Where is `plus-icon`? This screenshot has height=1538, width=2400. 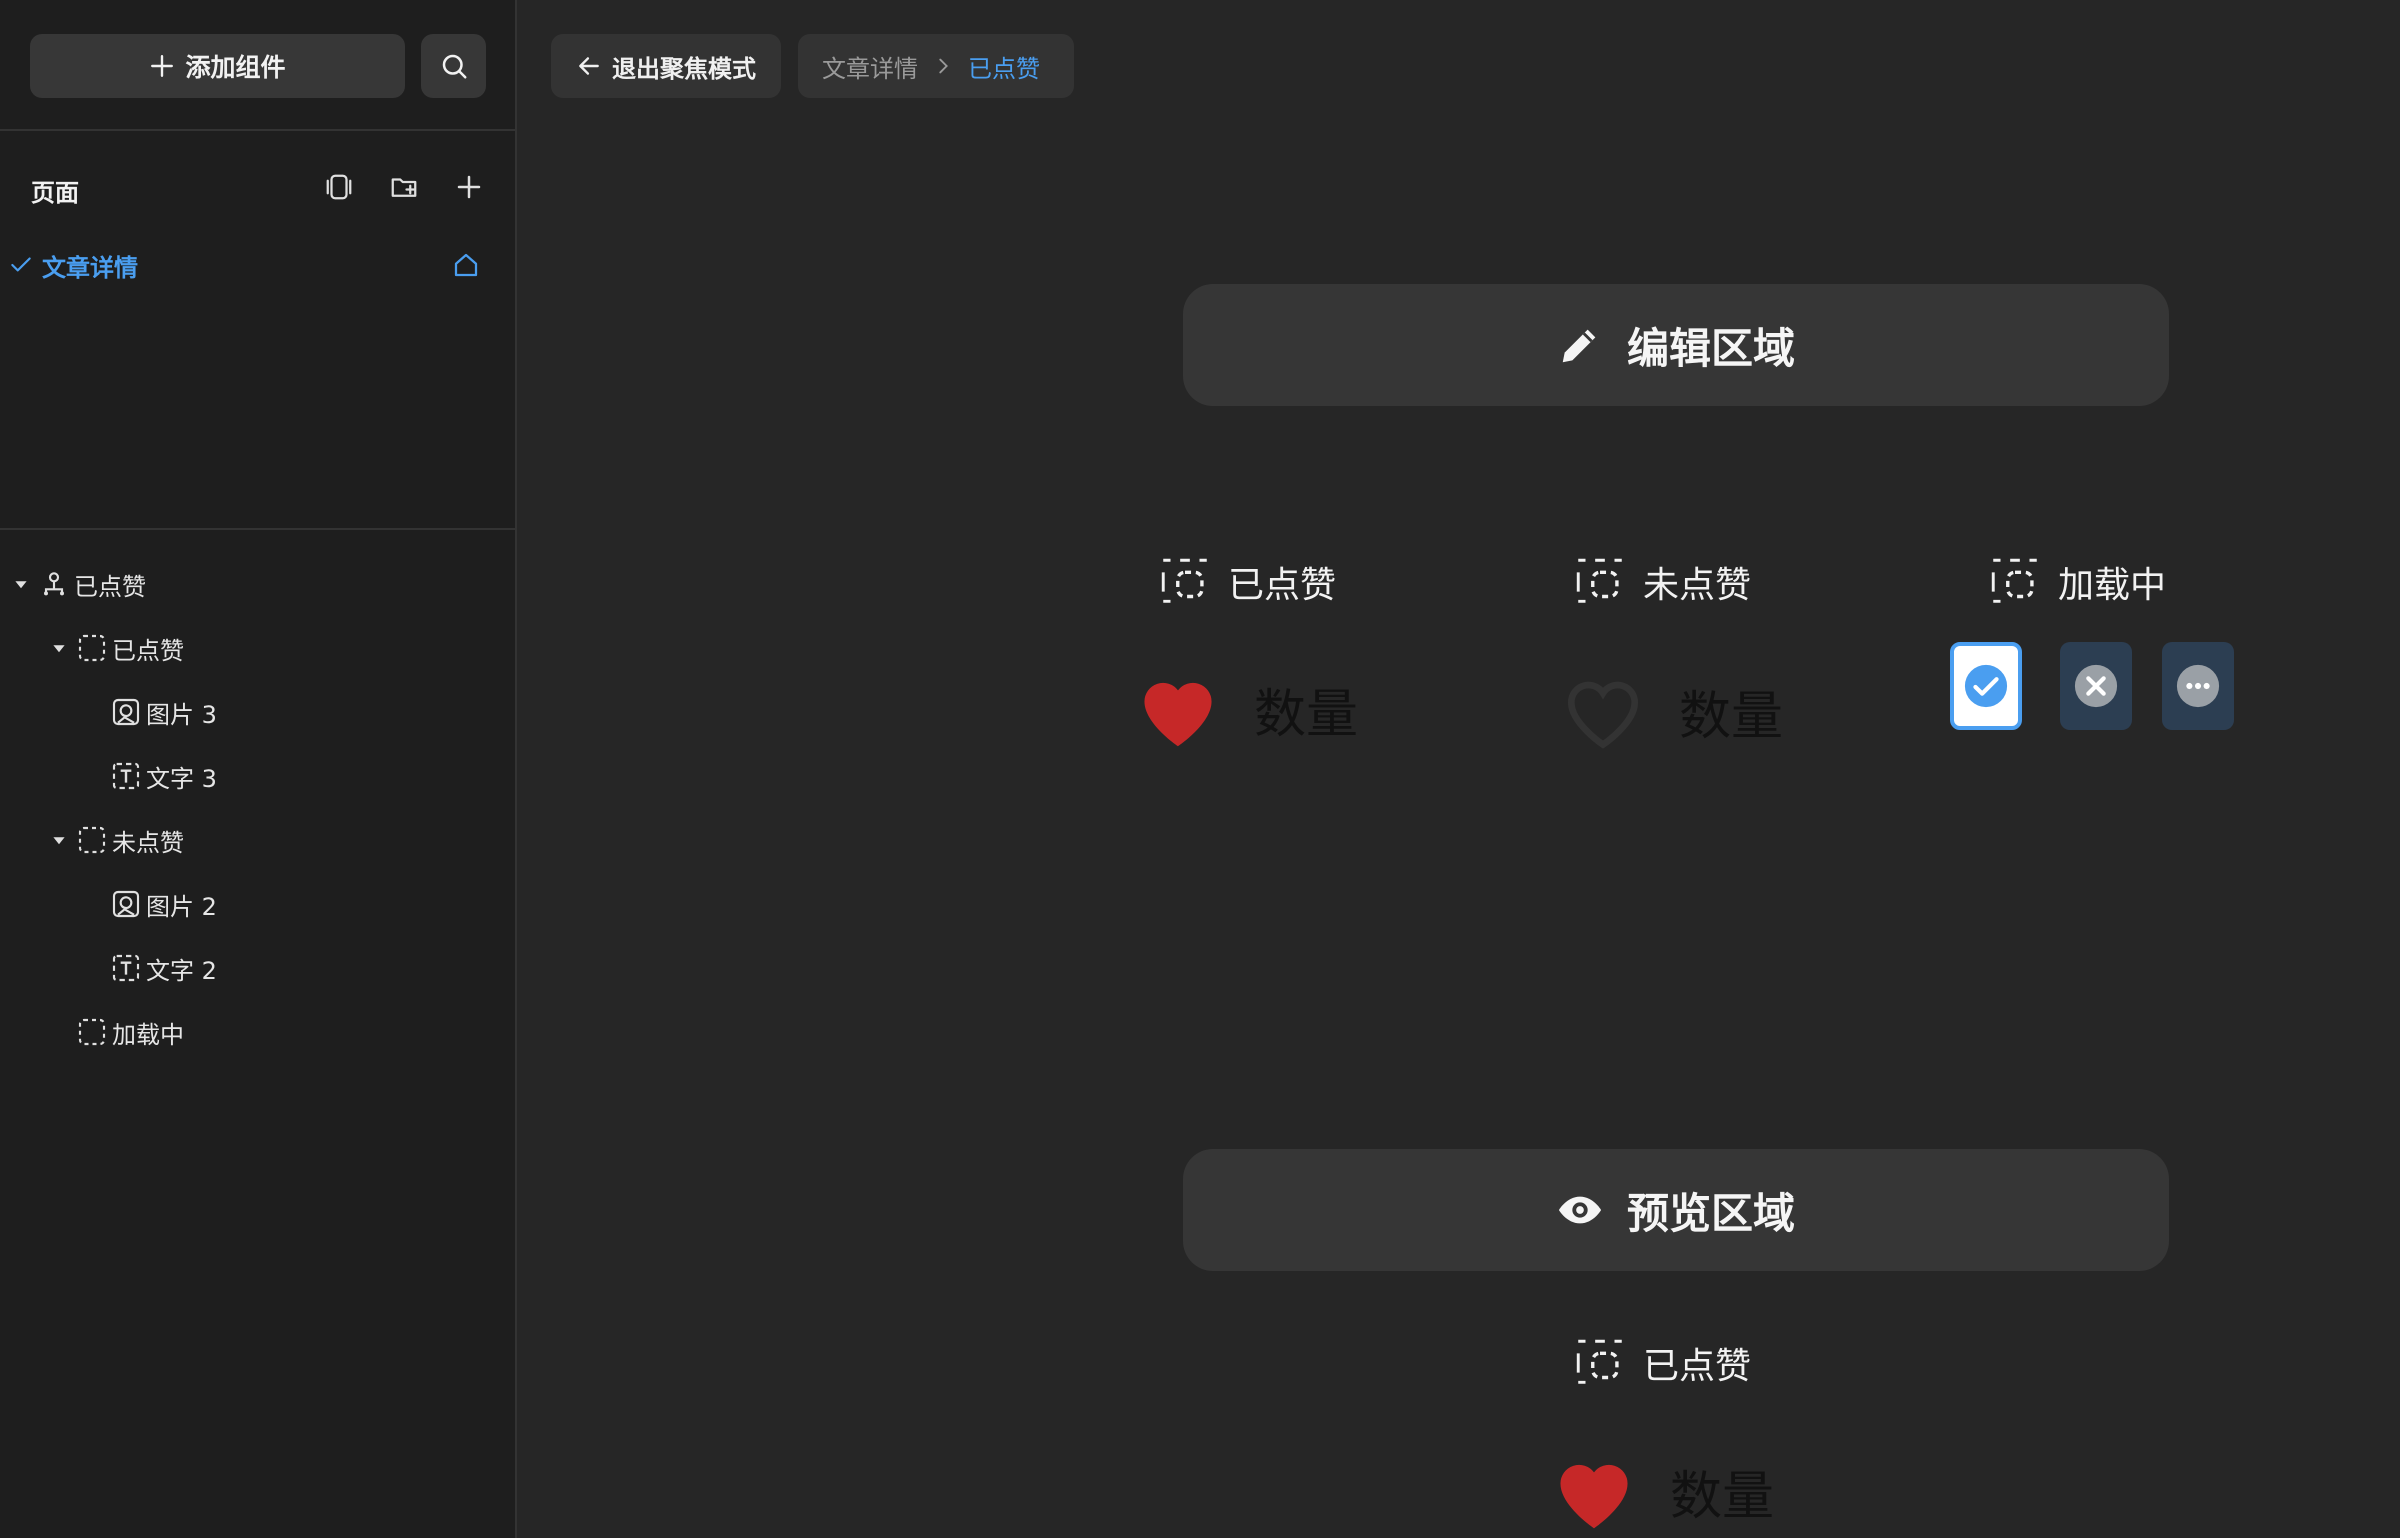 plus-icon is located at coordinates (162, 66).